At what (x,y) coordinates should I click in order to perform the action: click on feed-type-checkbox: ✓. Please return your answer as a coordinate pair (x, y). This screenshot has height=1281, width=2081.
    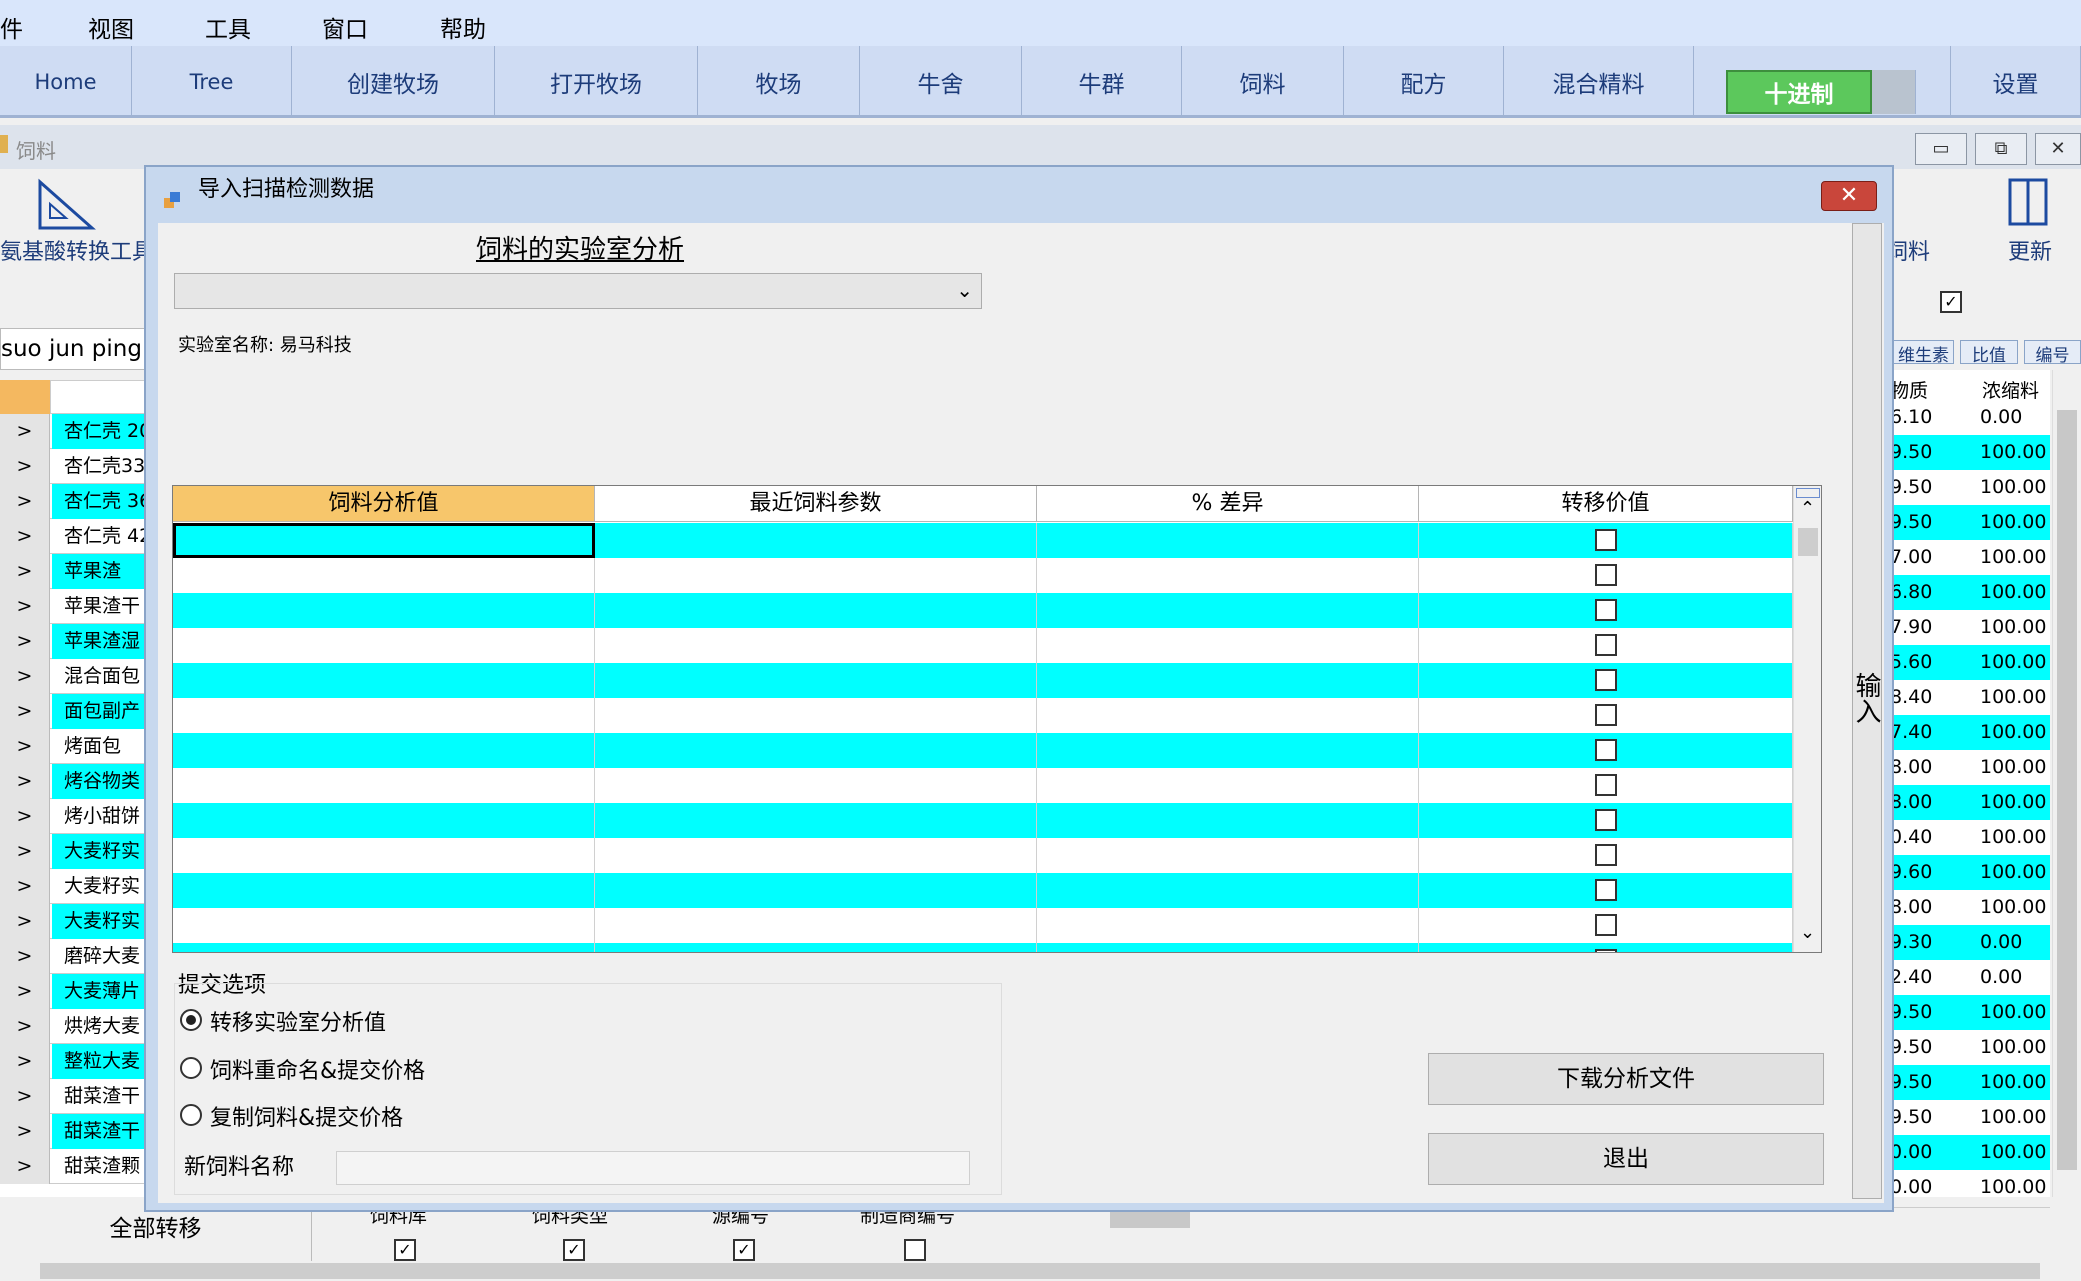
    Looking at the image, I should click on (574, 1250).